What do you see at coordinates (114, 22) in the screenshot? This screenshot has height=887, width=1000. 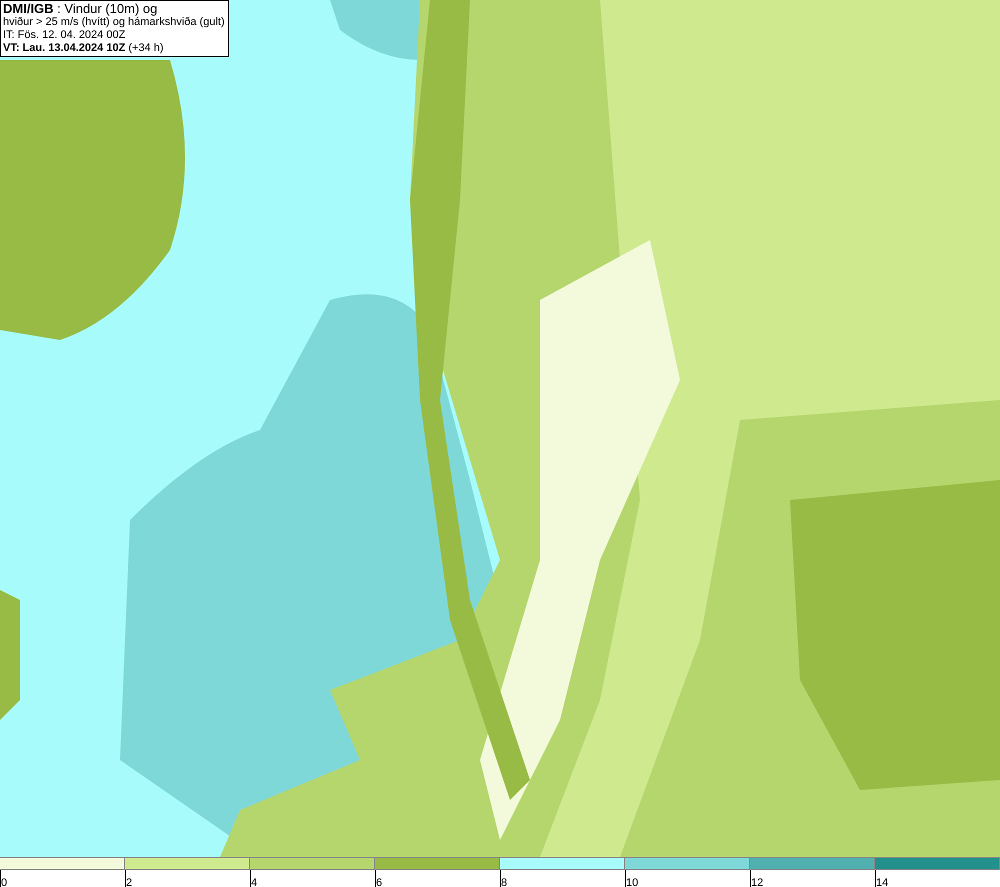 I see `title-line: hviður > 25 m/s (hvítt) og hámarkshviða (gult)` at bounding box center [114, 22].